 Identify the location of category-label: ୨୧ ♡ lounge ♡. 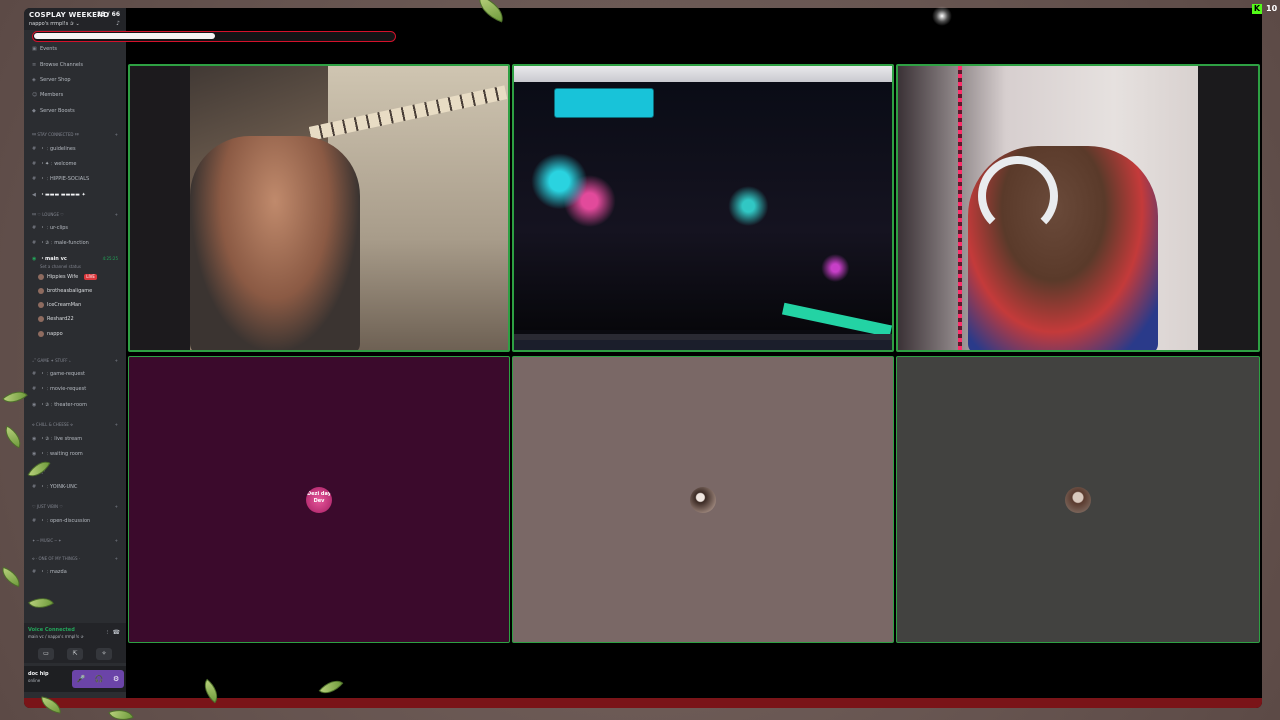
(48, 214).